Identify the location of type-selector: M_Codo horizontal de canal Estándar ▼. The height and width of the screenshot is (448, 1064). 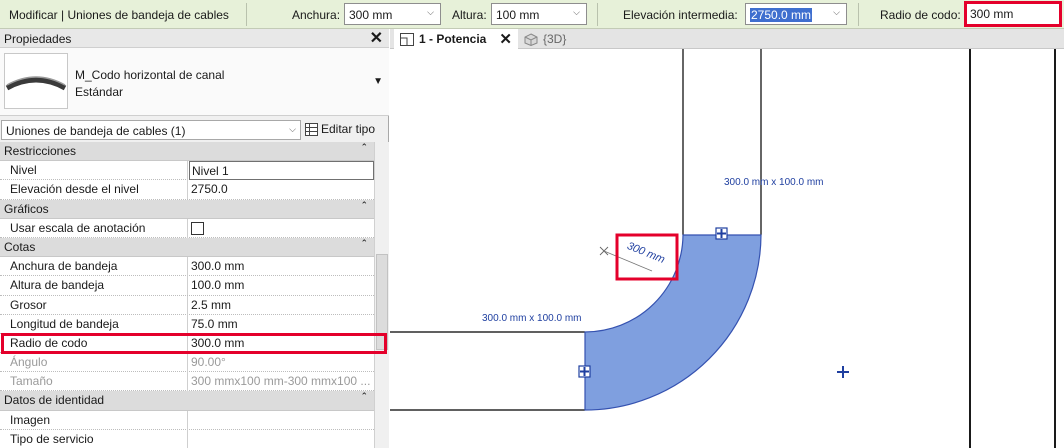
(194, 82).